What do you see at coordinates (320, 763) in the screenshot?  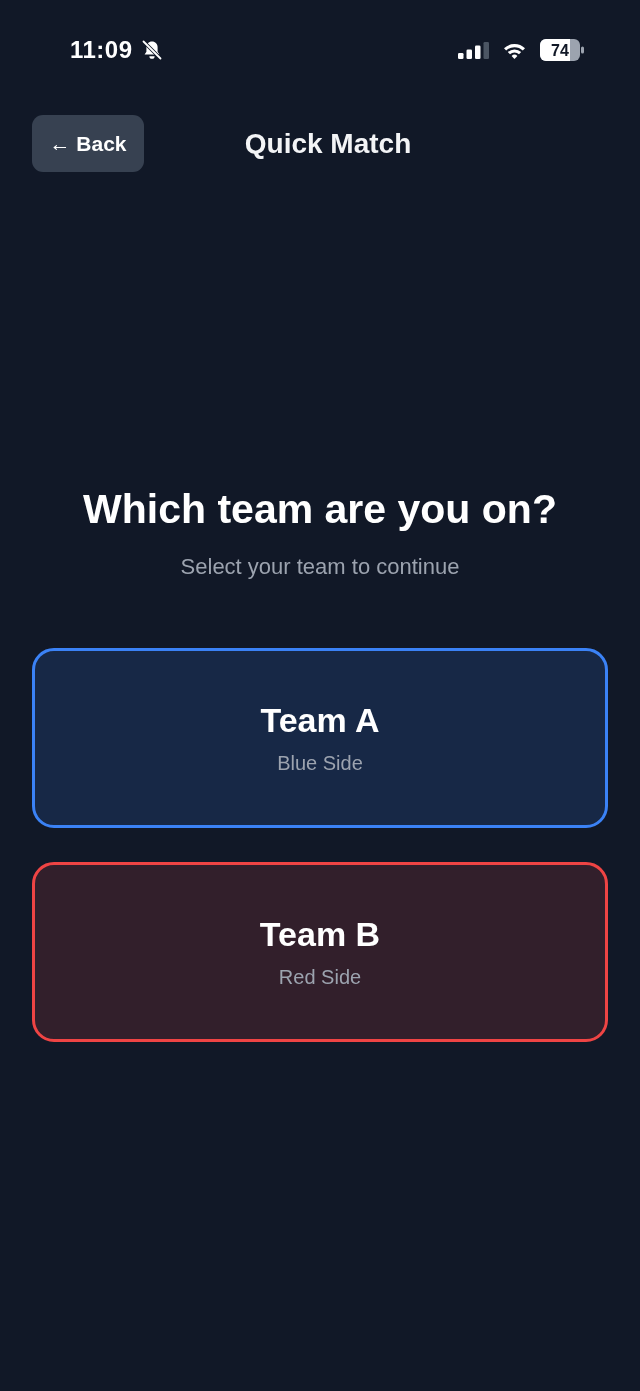 I see `team-side-label: Blue Side` at bounding box center [320, 763].